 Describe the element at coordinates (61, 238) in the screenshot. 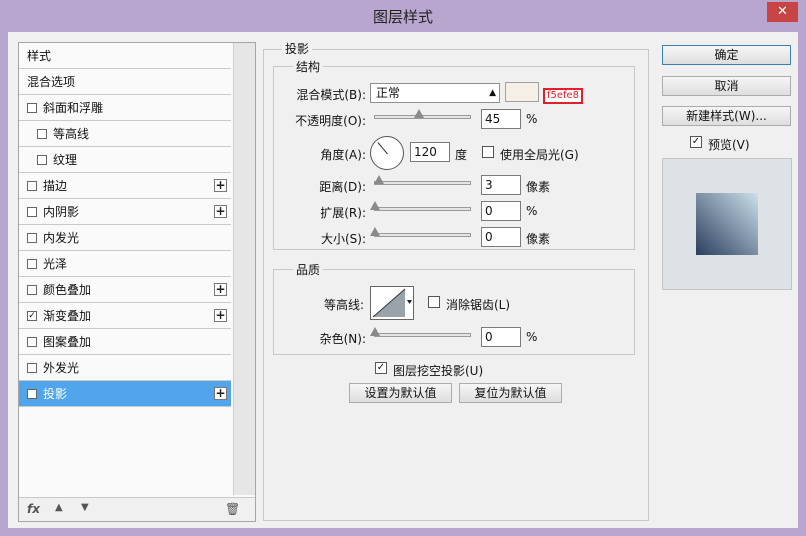

I see `style-item-label: 内发光` at that location.